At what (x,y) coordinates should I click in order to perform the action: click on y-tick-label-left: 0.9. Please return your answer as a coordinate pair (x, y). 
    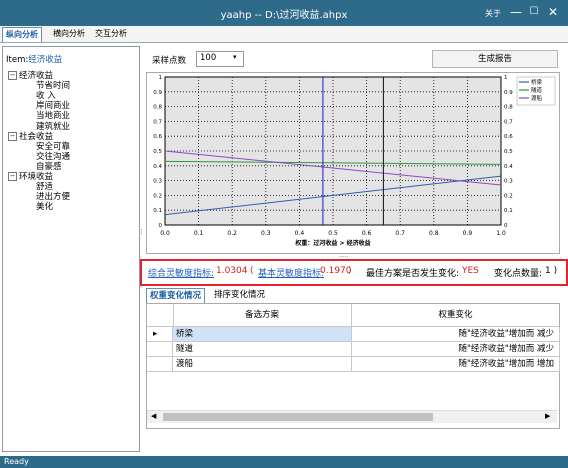
    Looking at the image, I should click on (157, 93).